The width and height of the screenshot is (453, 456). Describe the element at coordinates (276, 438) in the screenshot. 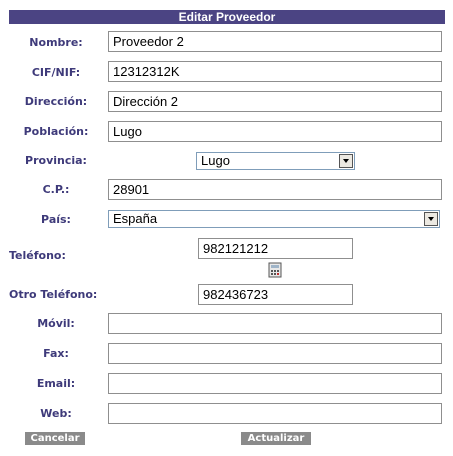

I see `update-button: Actualizar` at that location.